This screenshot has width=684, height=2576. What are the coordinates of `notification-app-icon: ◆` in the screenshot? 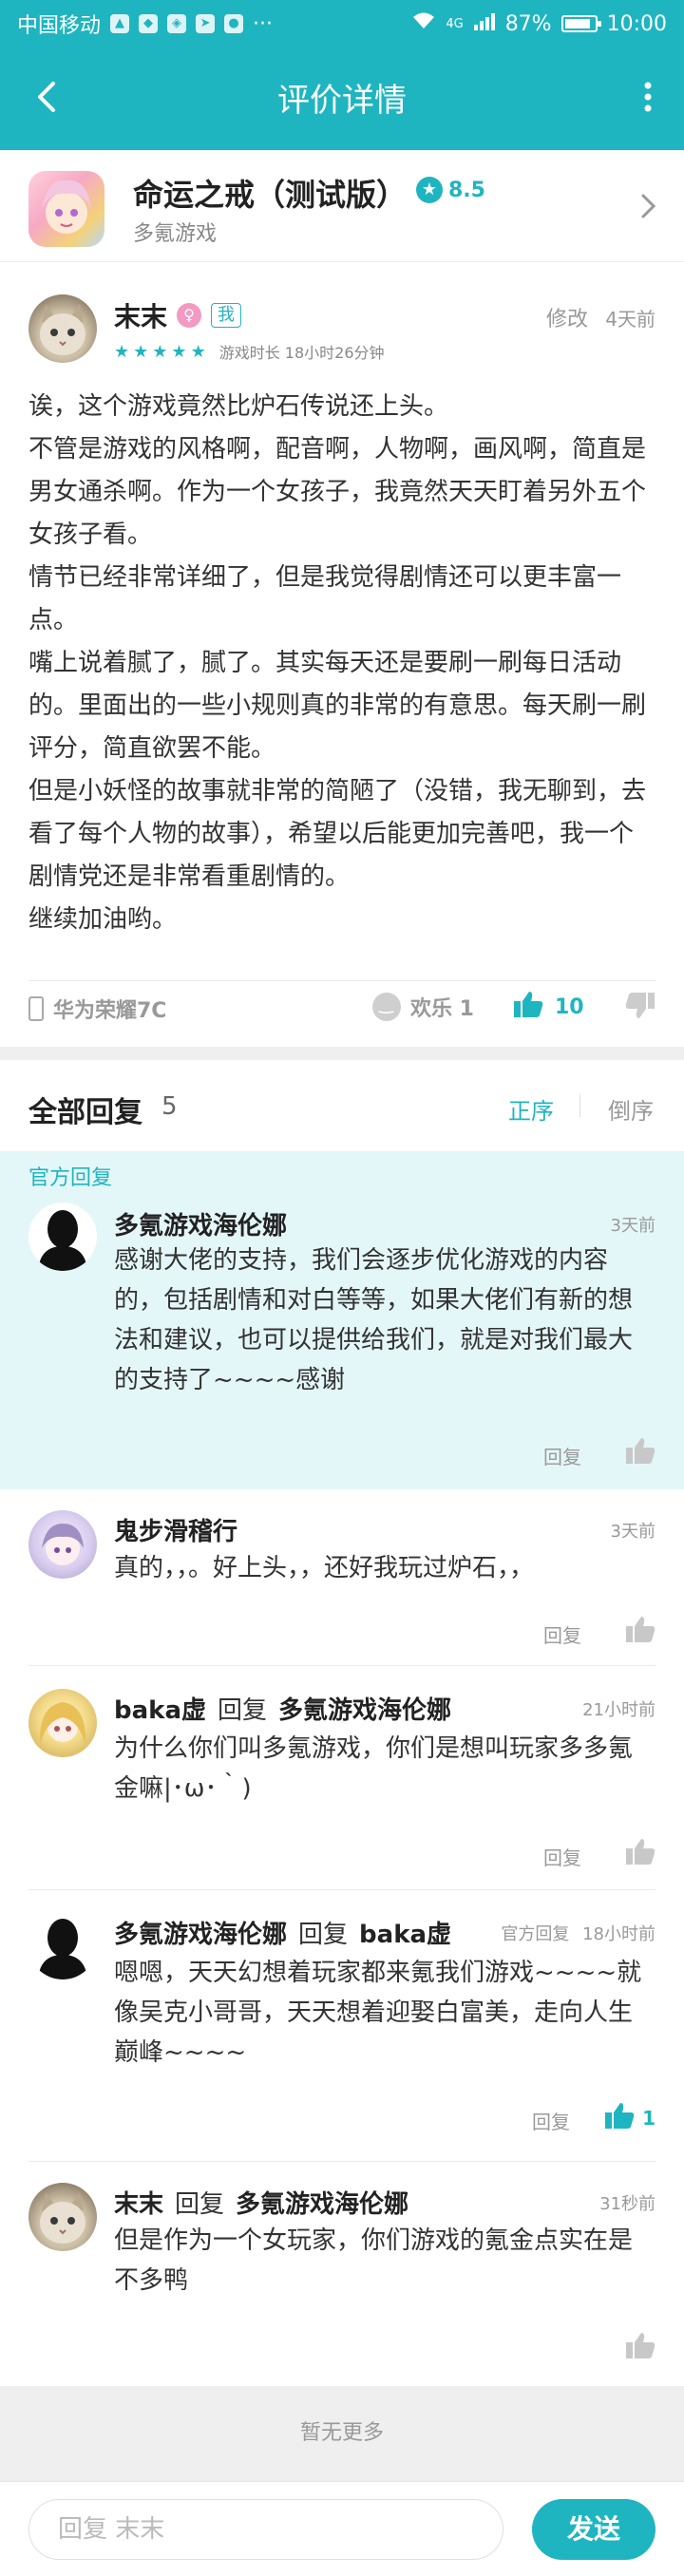 It's located at (149, 23).